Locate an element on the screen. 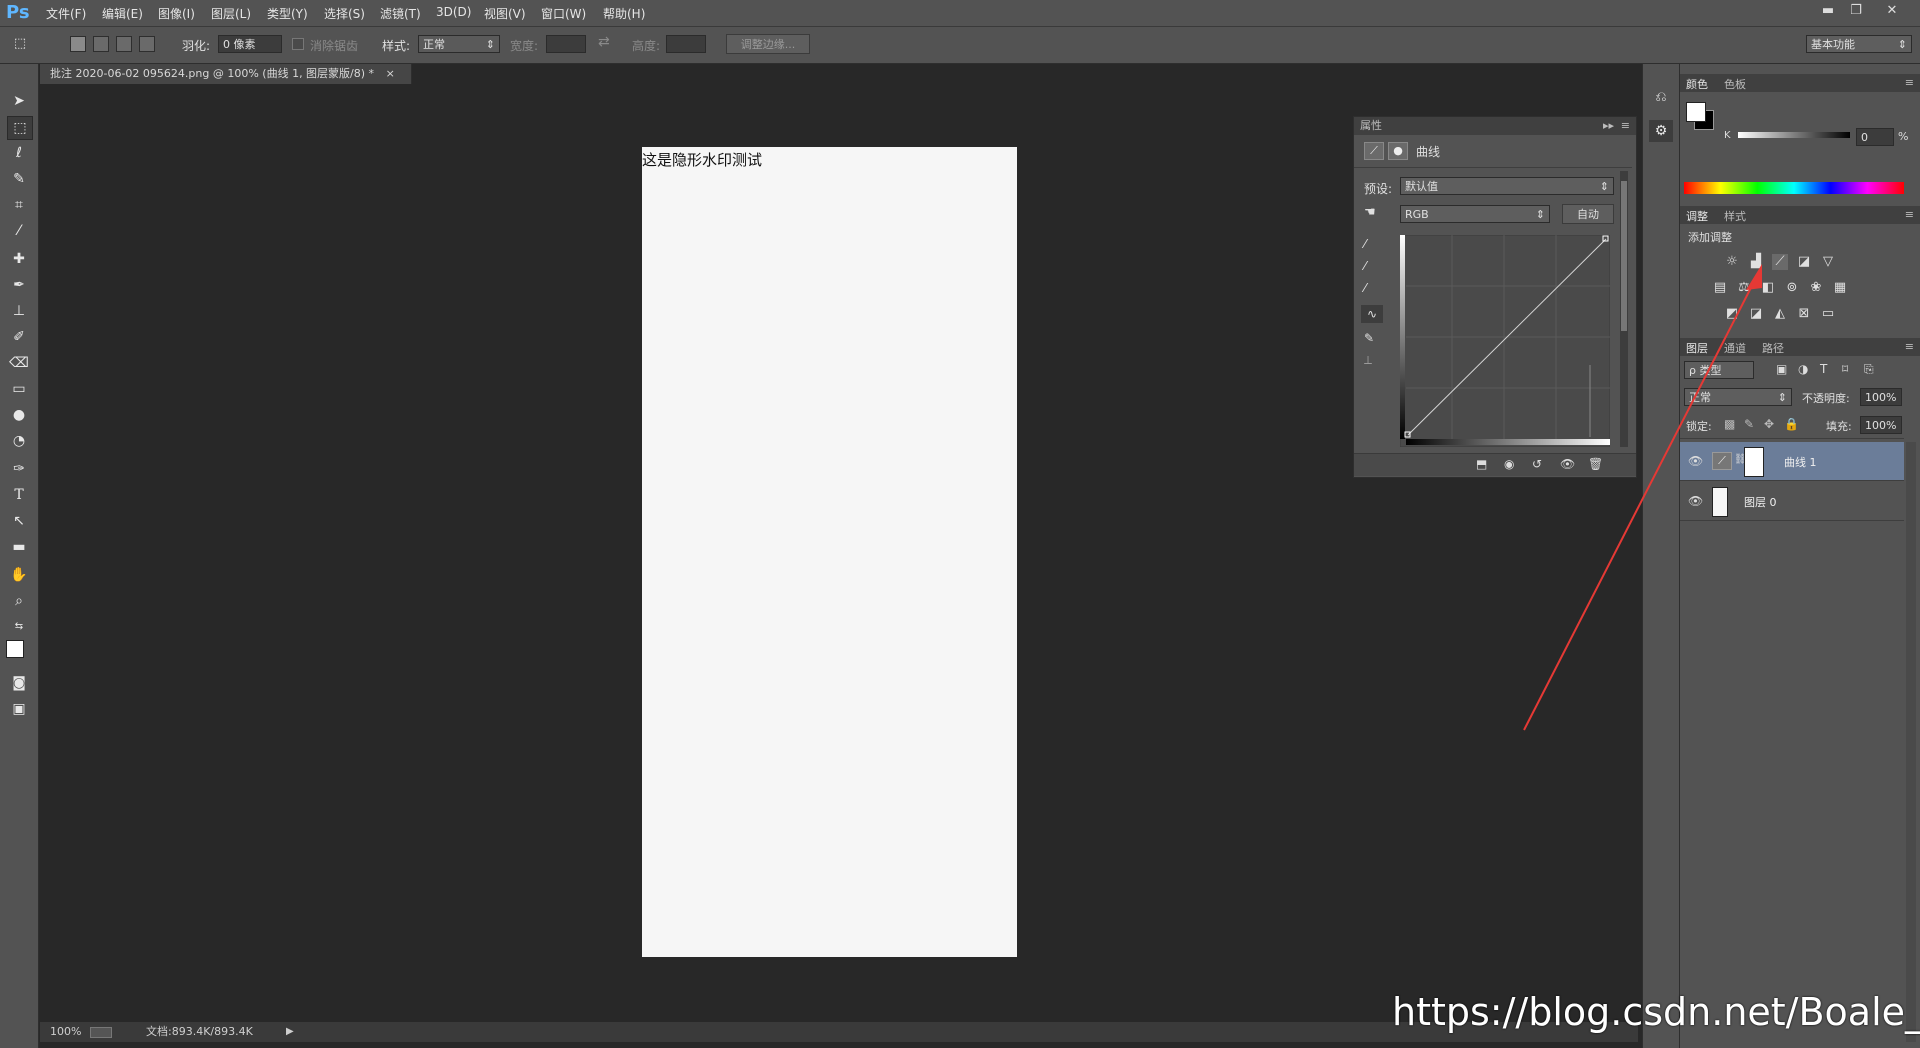  lasso-tool-icon: ℓ is located at coordinates (19, 153).